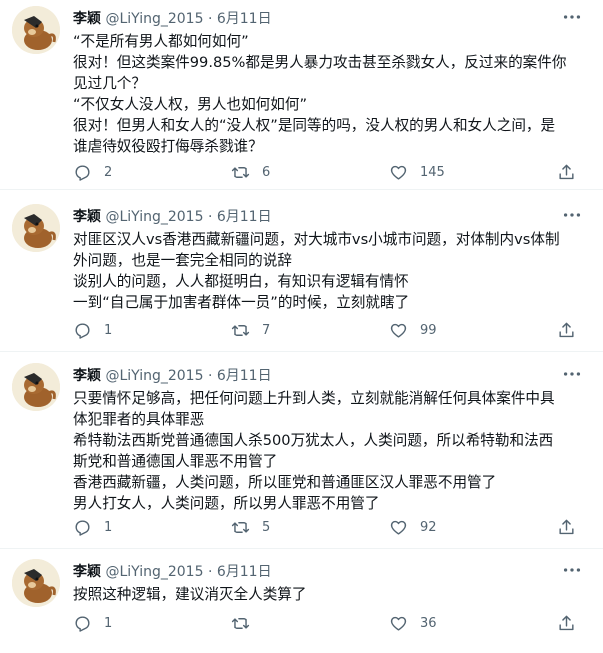 The height and width of the screenshot is (653, 603). I want to click on like-count: 99, so click(428, 330).